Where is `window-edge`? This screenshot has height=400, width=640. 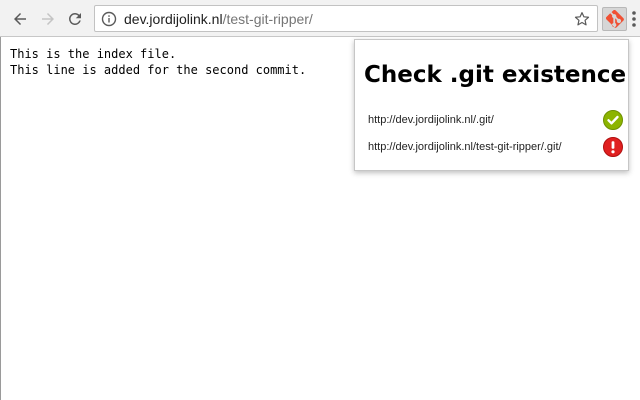 window-edge is located at coordinates (0, 218).